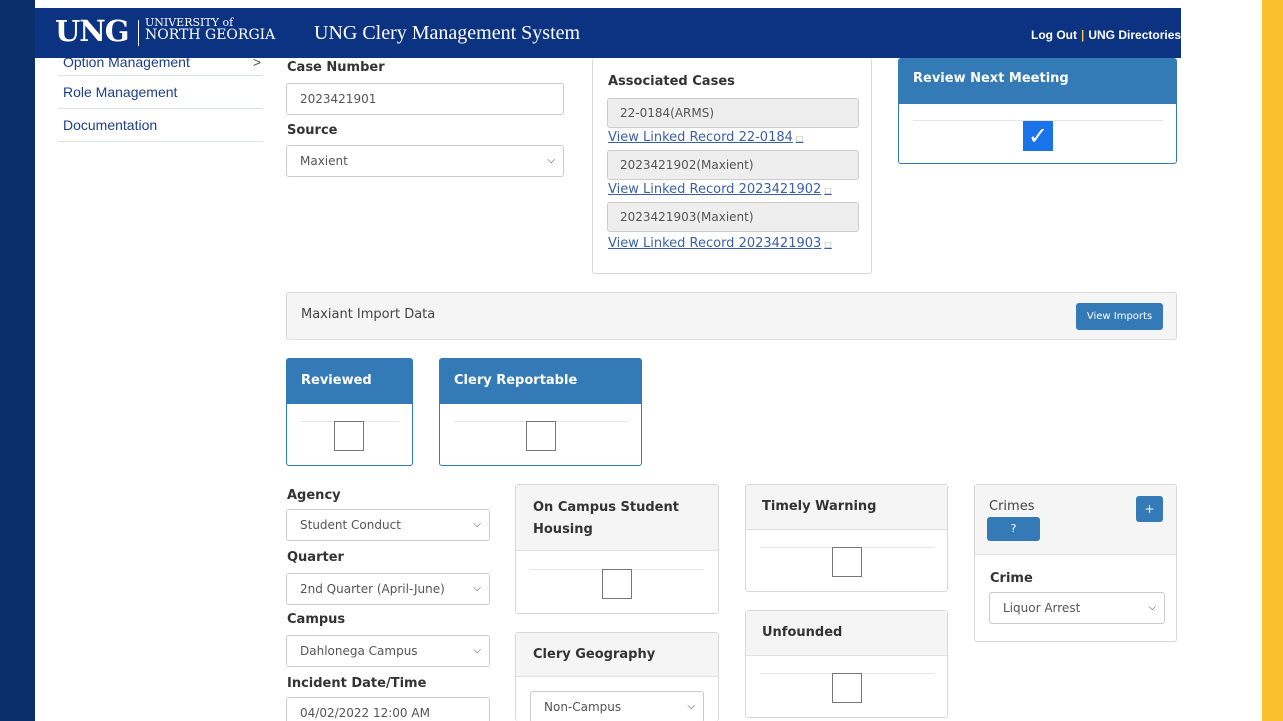 The image size is (1283, 721). I want to click on crime-value: Liquor Arrest, so click(1042, 608).